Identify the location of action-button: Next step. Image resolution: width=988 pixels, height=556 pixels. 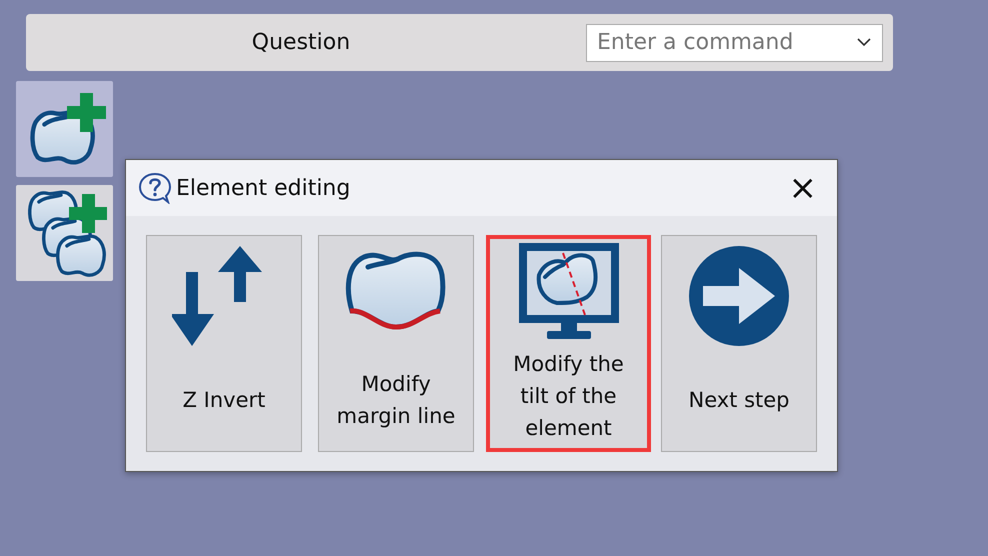
(739, 343).